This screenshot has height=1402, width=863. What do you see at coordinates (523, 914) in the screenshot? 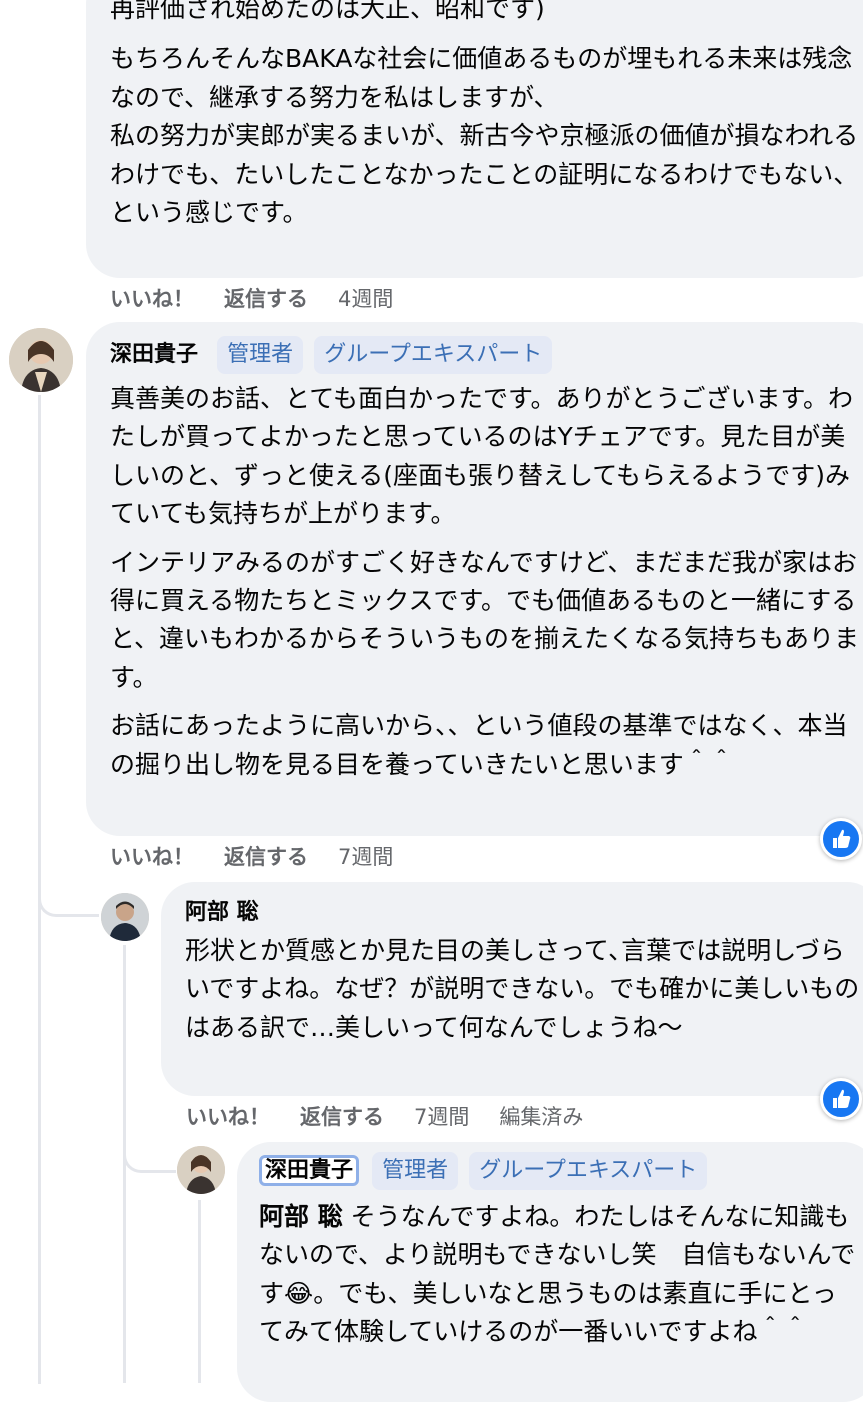
I see `author-name: 阿部 聡` at bounding box center [523, 914].